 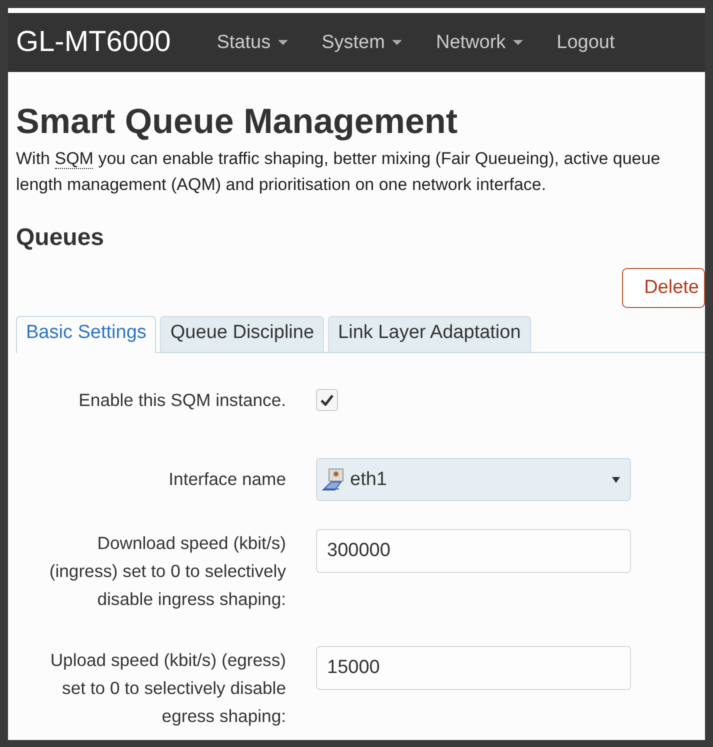 What do you see at coordinates (473, 668) in the screenshot?
I see `input-field: 15000` at bounding box center [473, 668].